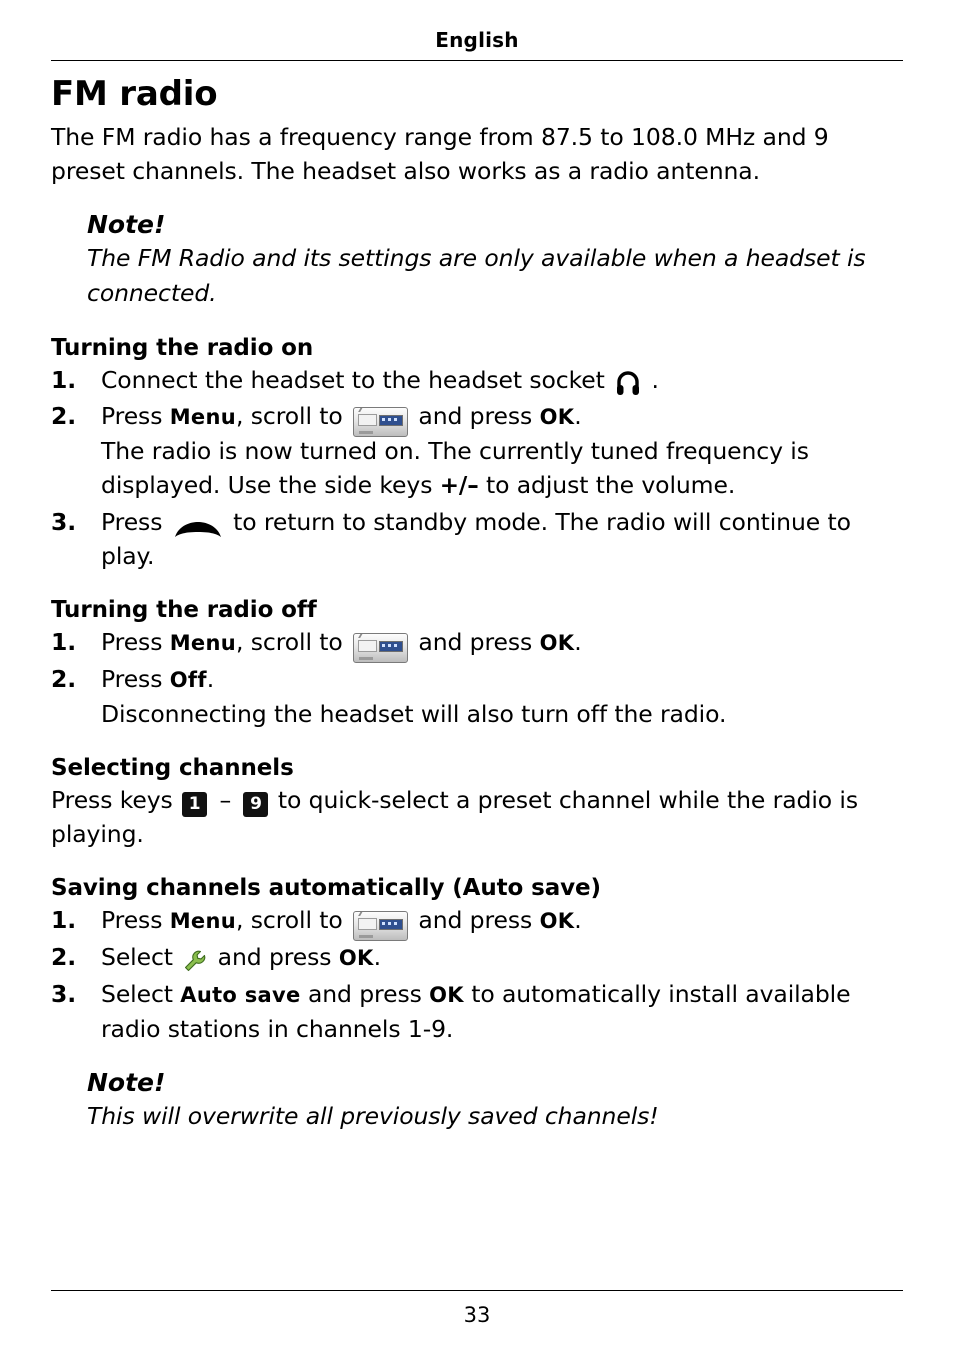  I want to click on settings-wrench-icon, so click(195, 961).